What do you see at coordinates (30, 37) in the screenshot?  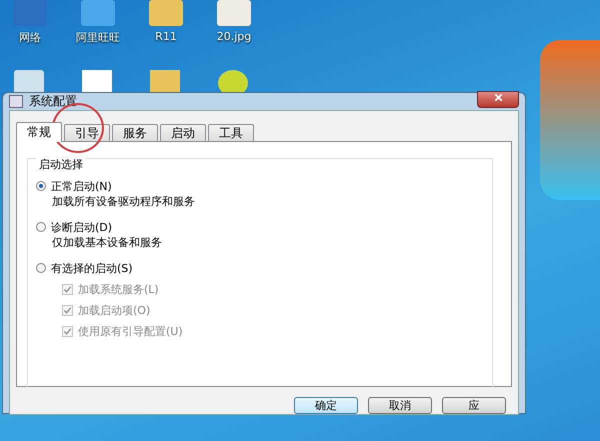 I see `desktop-icon-label: 网络` at bounding box center [30, 37].